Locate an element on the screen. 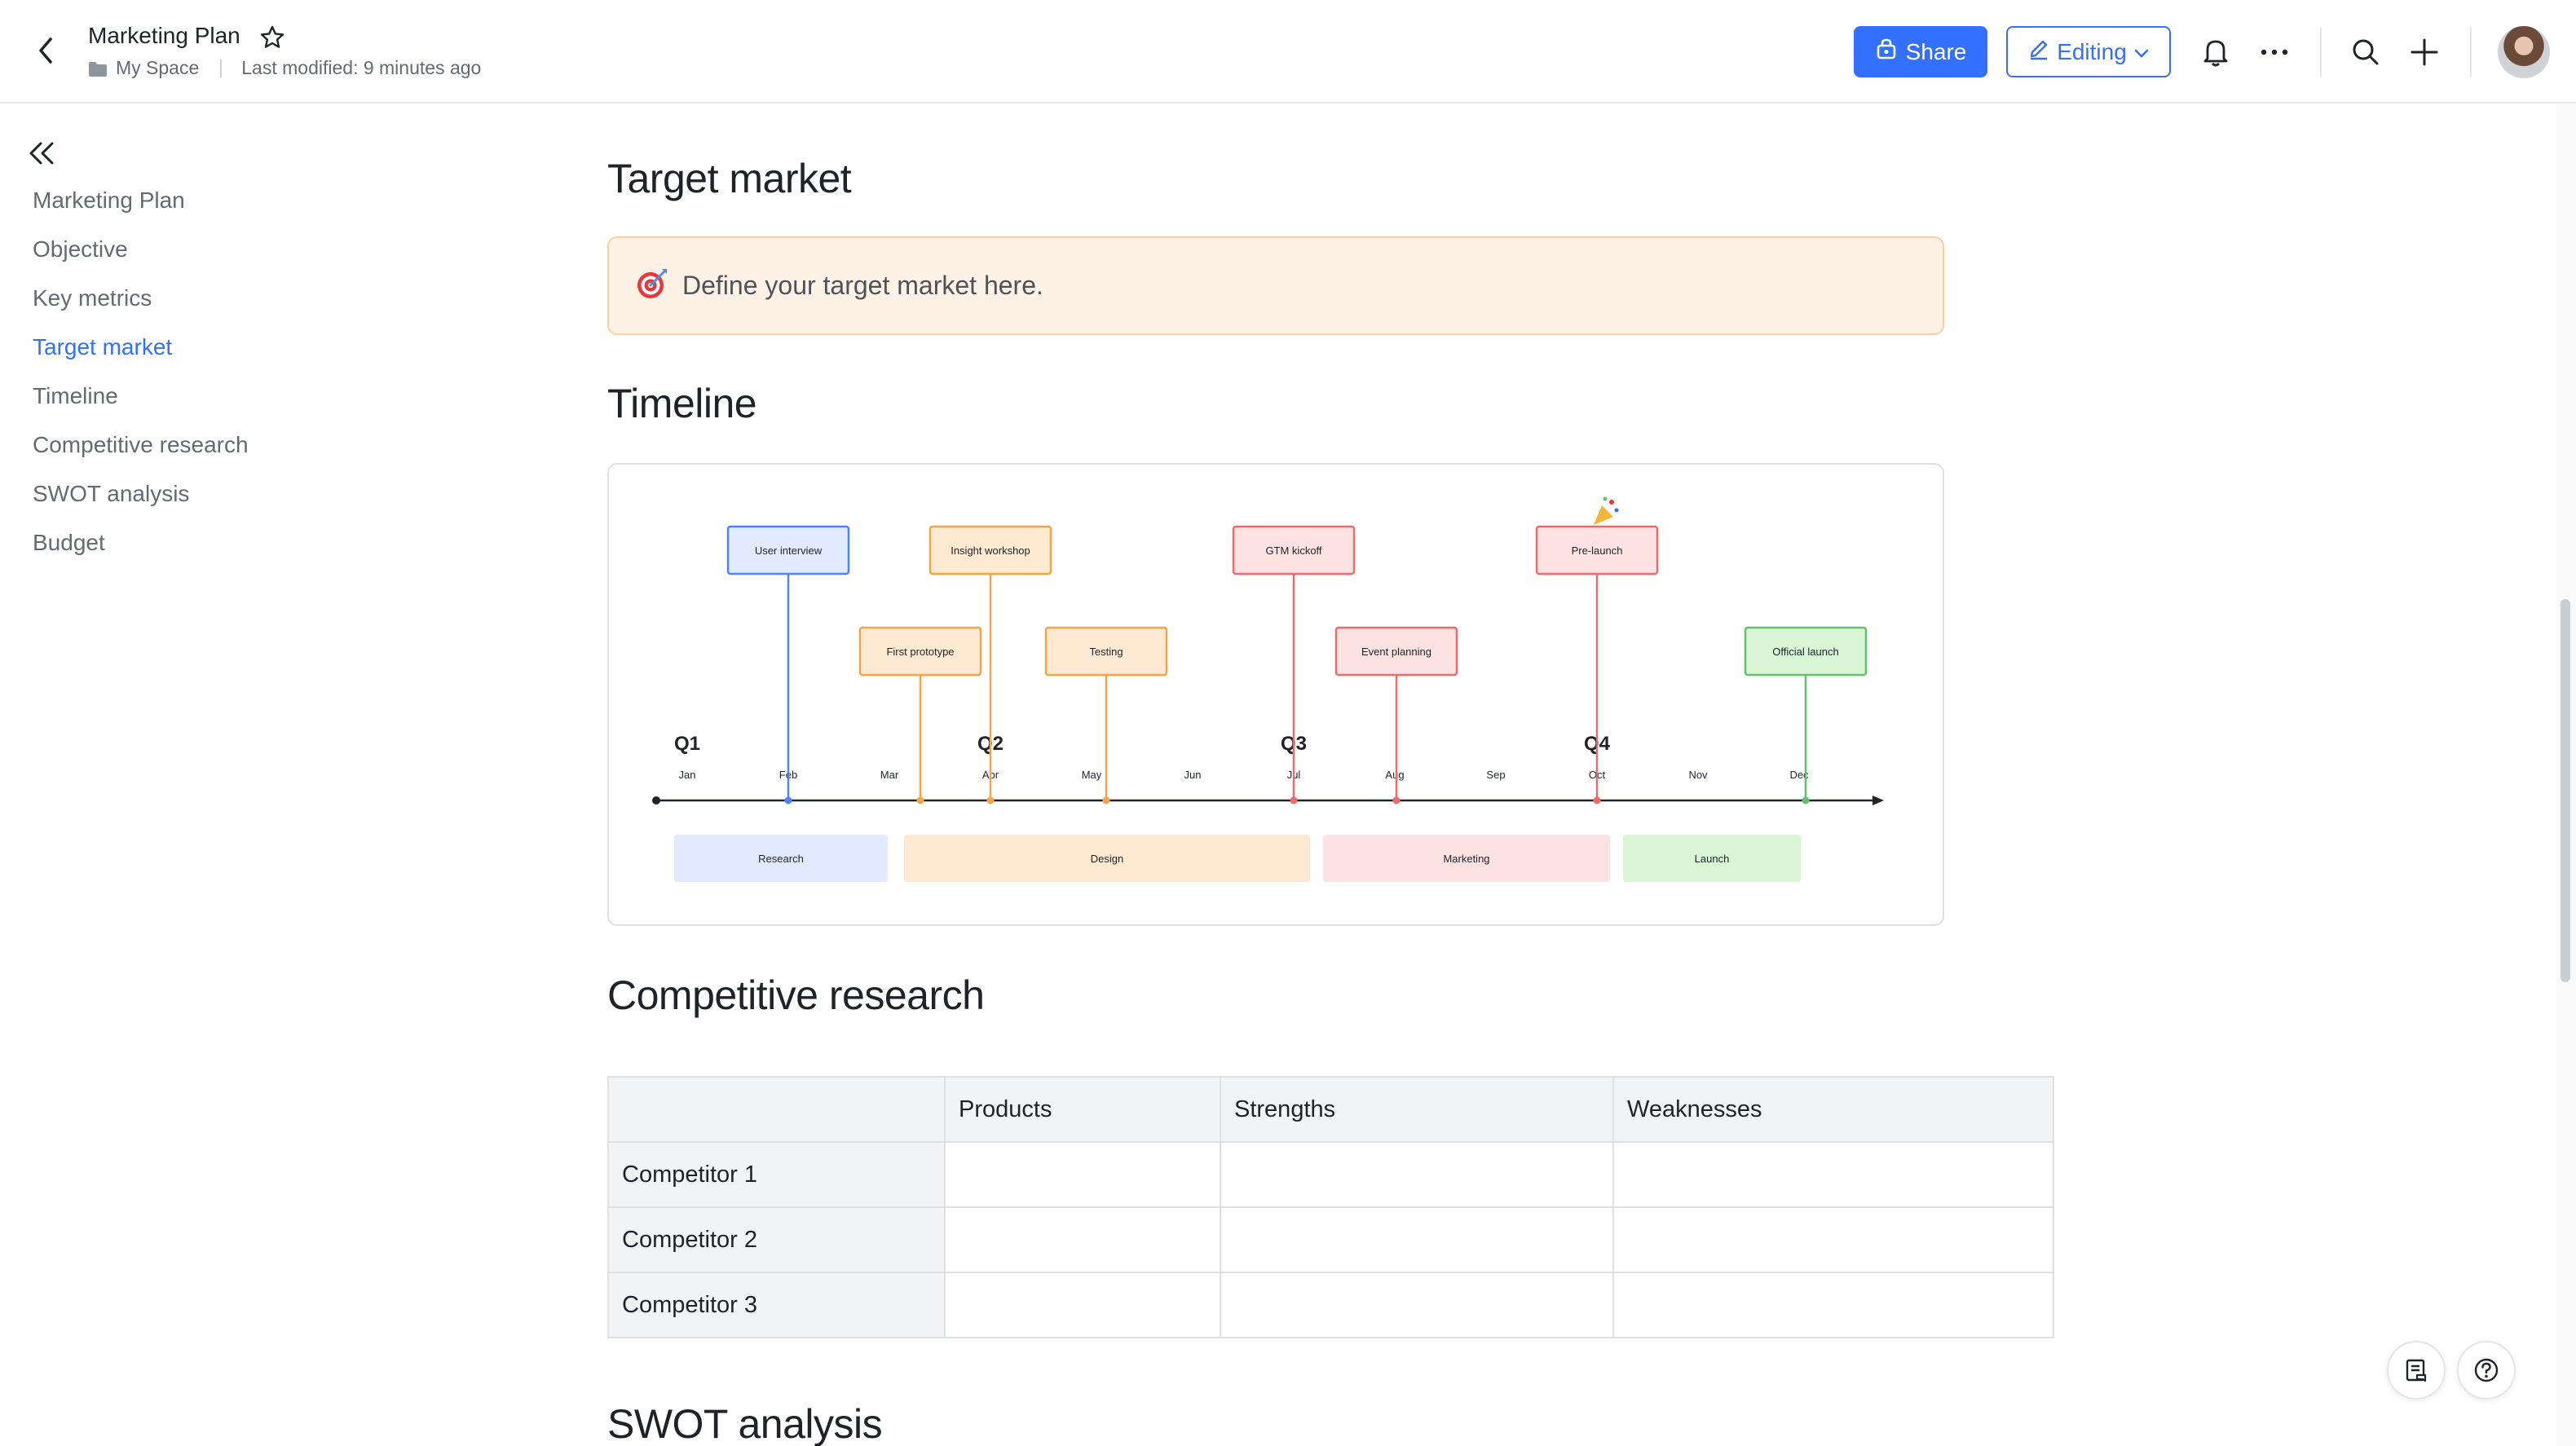  last-modified-text: Last modified: 9 minutes ago is located at coordinates (361, 67).